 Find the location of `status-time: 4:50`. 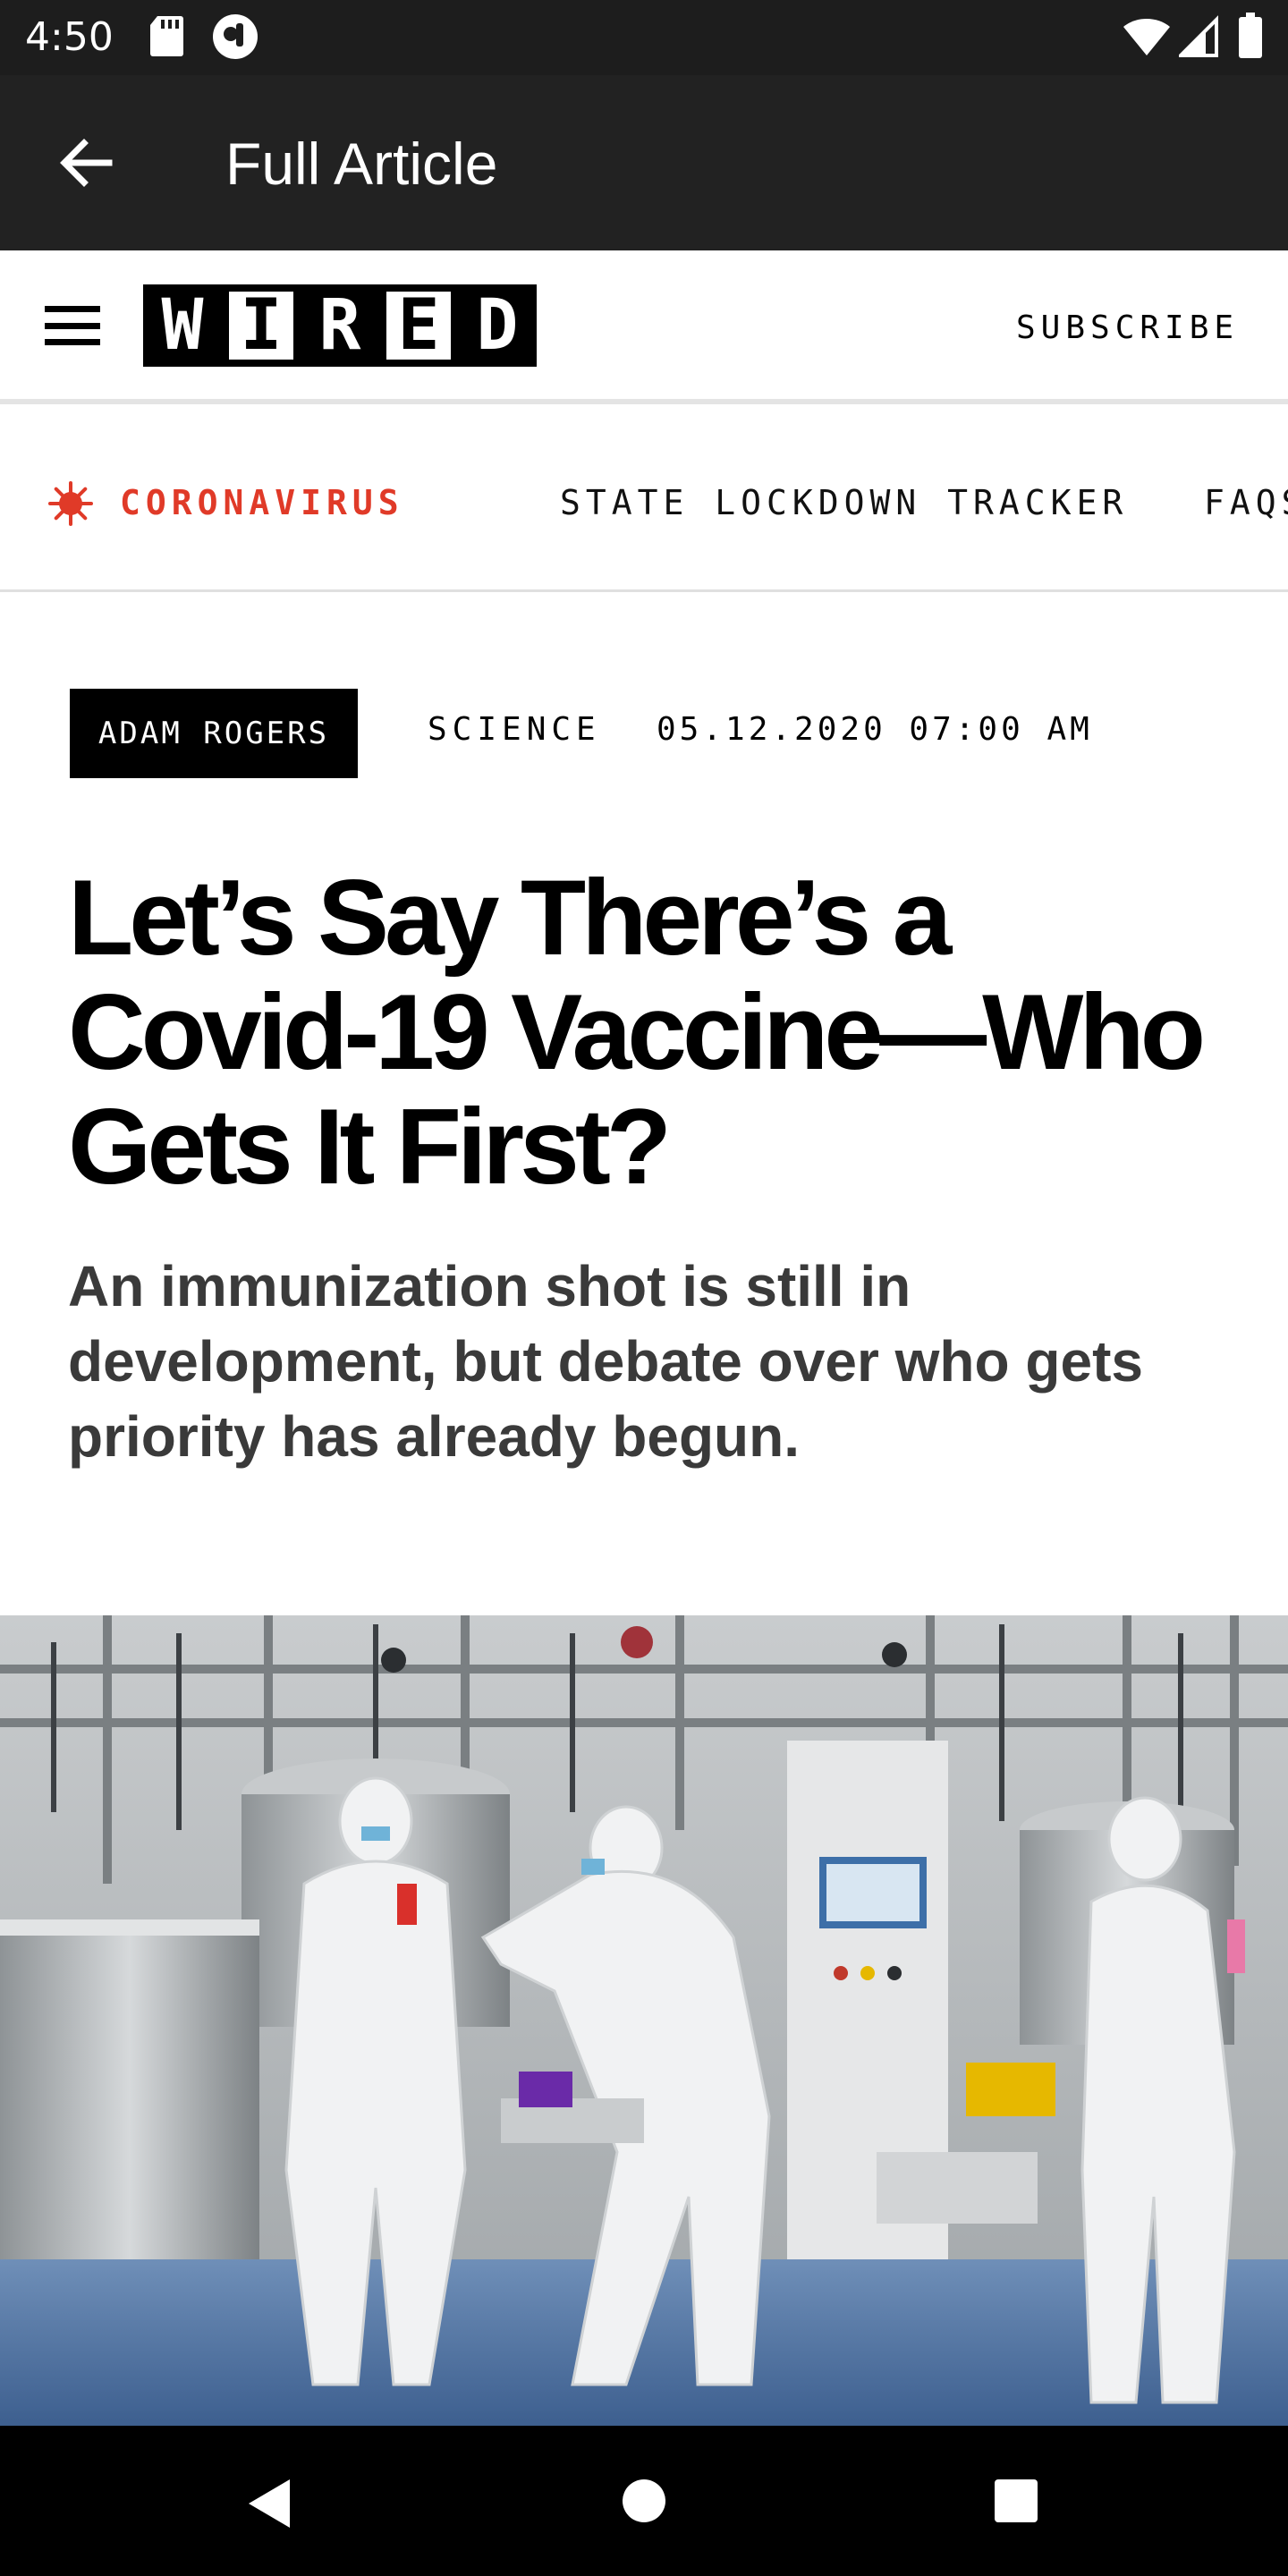

status-time: 4:50 is located at coordinates (69, 37).